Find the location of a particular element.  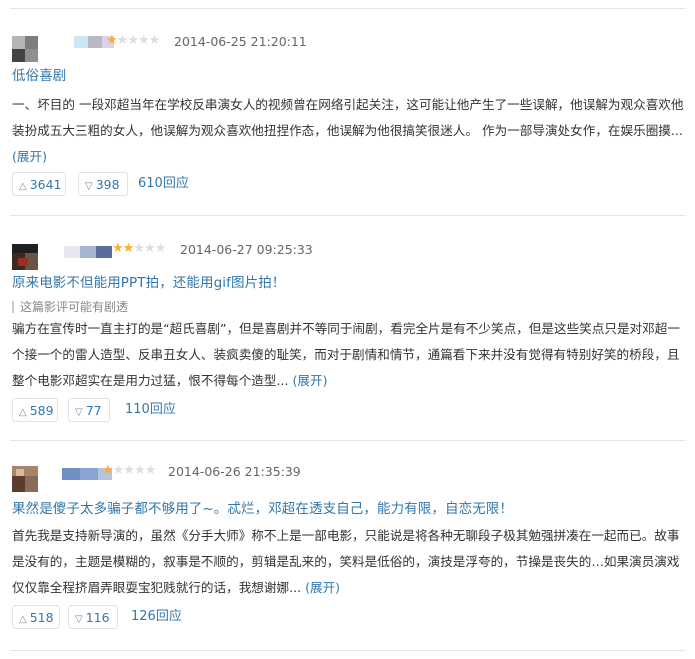

useless-button: ▽ 77 is located at coordinates (89, 410).